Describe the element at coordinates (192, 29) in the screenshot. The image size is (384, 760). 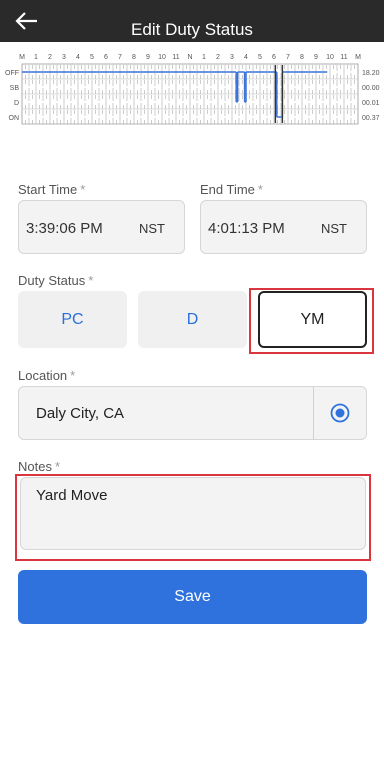
I see `page-title: Edit Duty Status` at that location.